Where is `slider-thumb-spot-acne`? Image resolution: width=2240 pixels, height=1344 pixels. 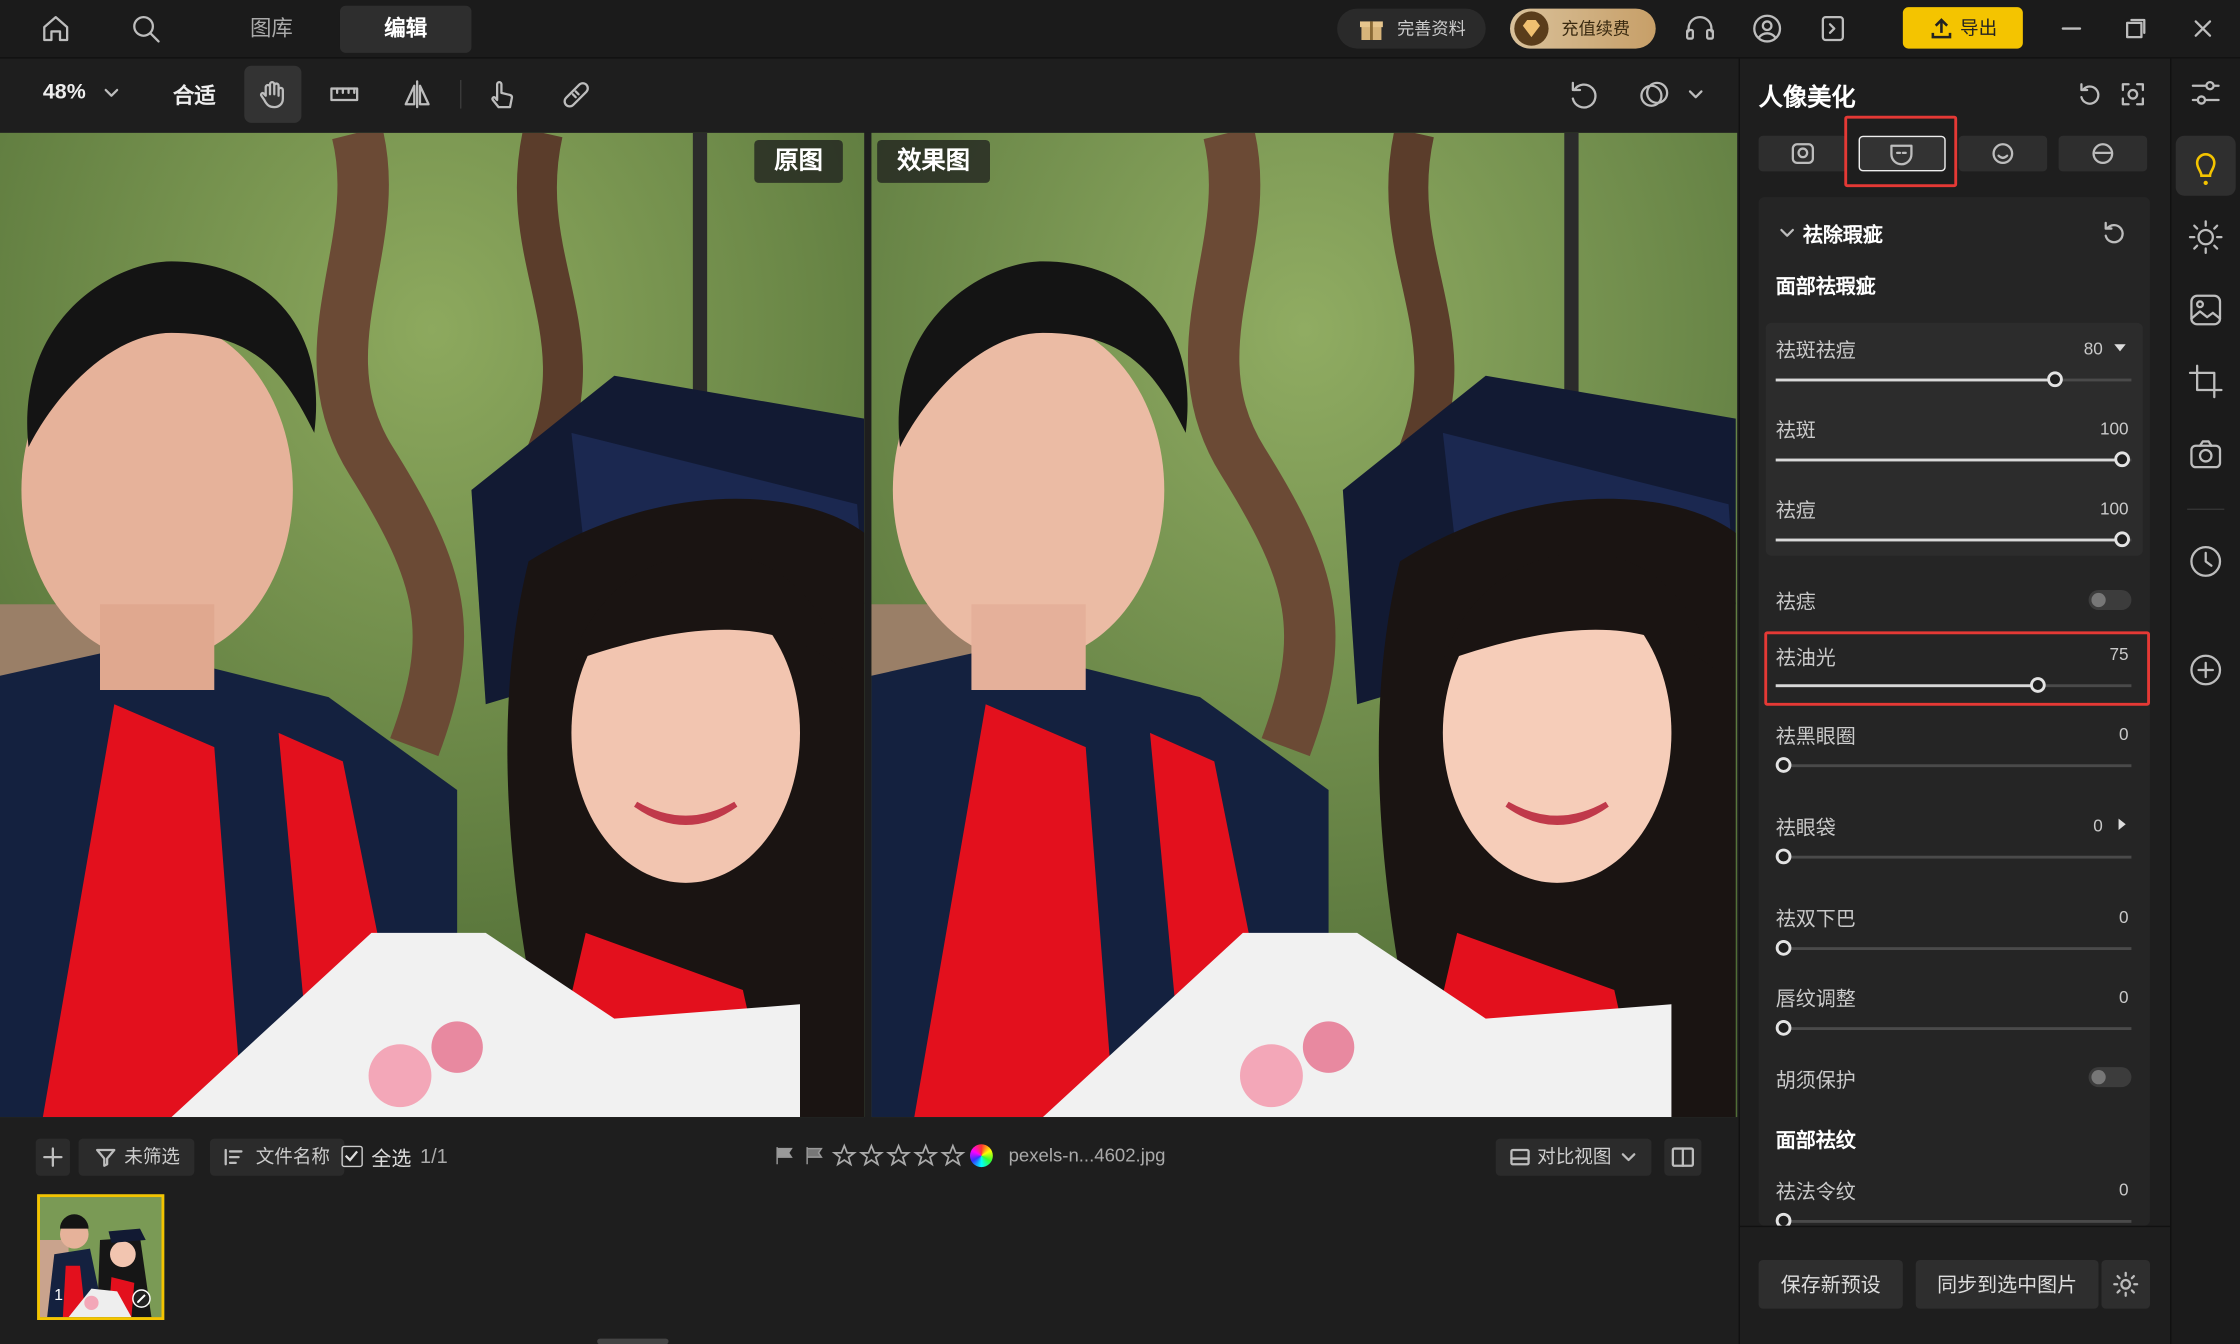 slider-thumb-spot-acne is located at coordinates (2055, 379).